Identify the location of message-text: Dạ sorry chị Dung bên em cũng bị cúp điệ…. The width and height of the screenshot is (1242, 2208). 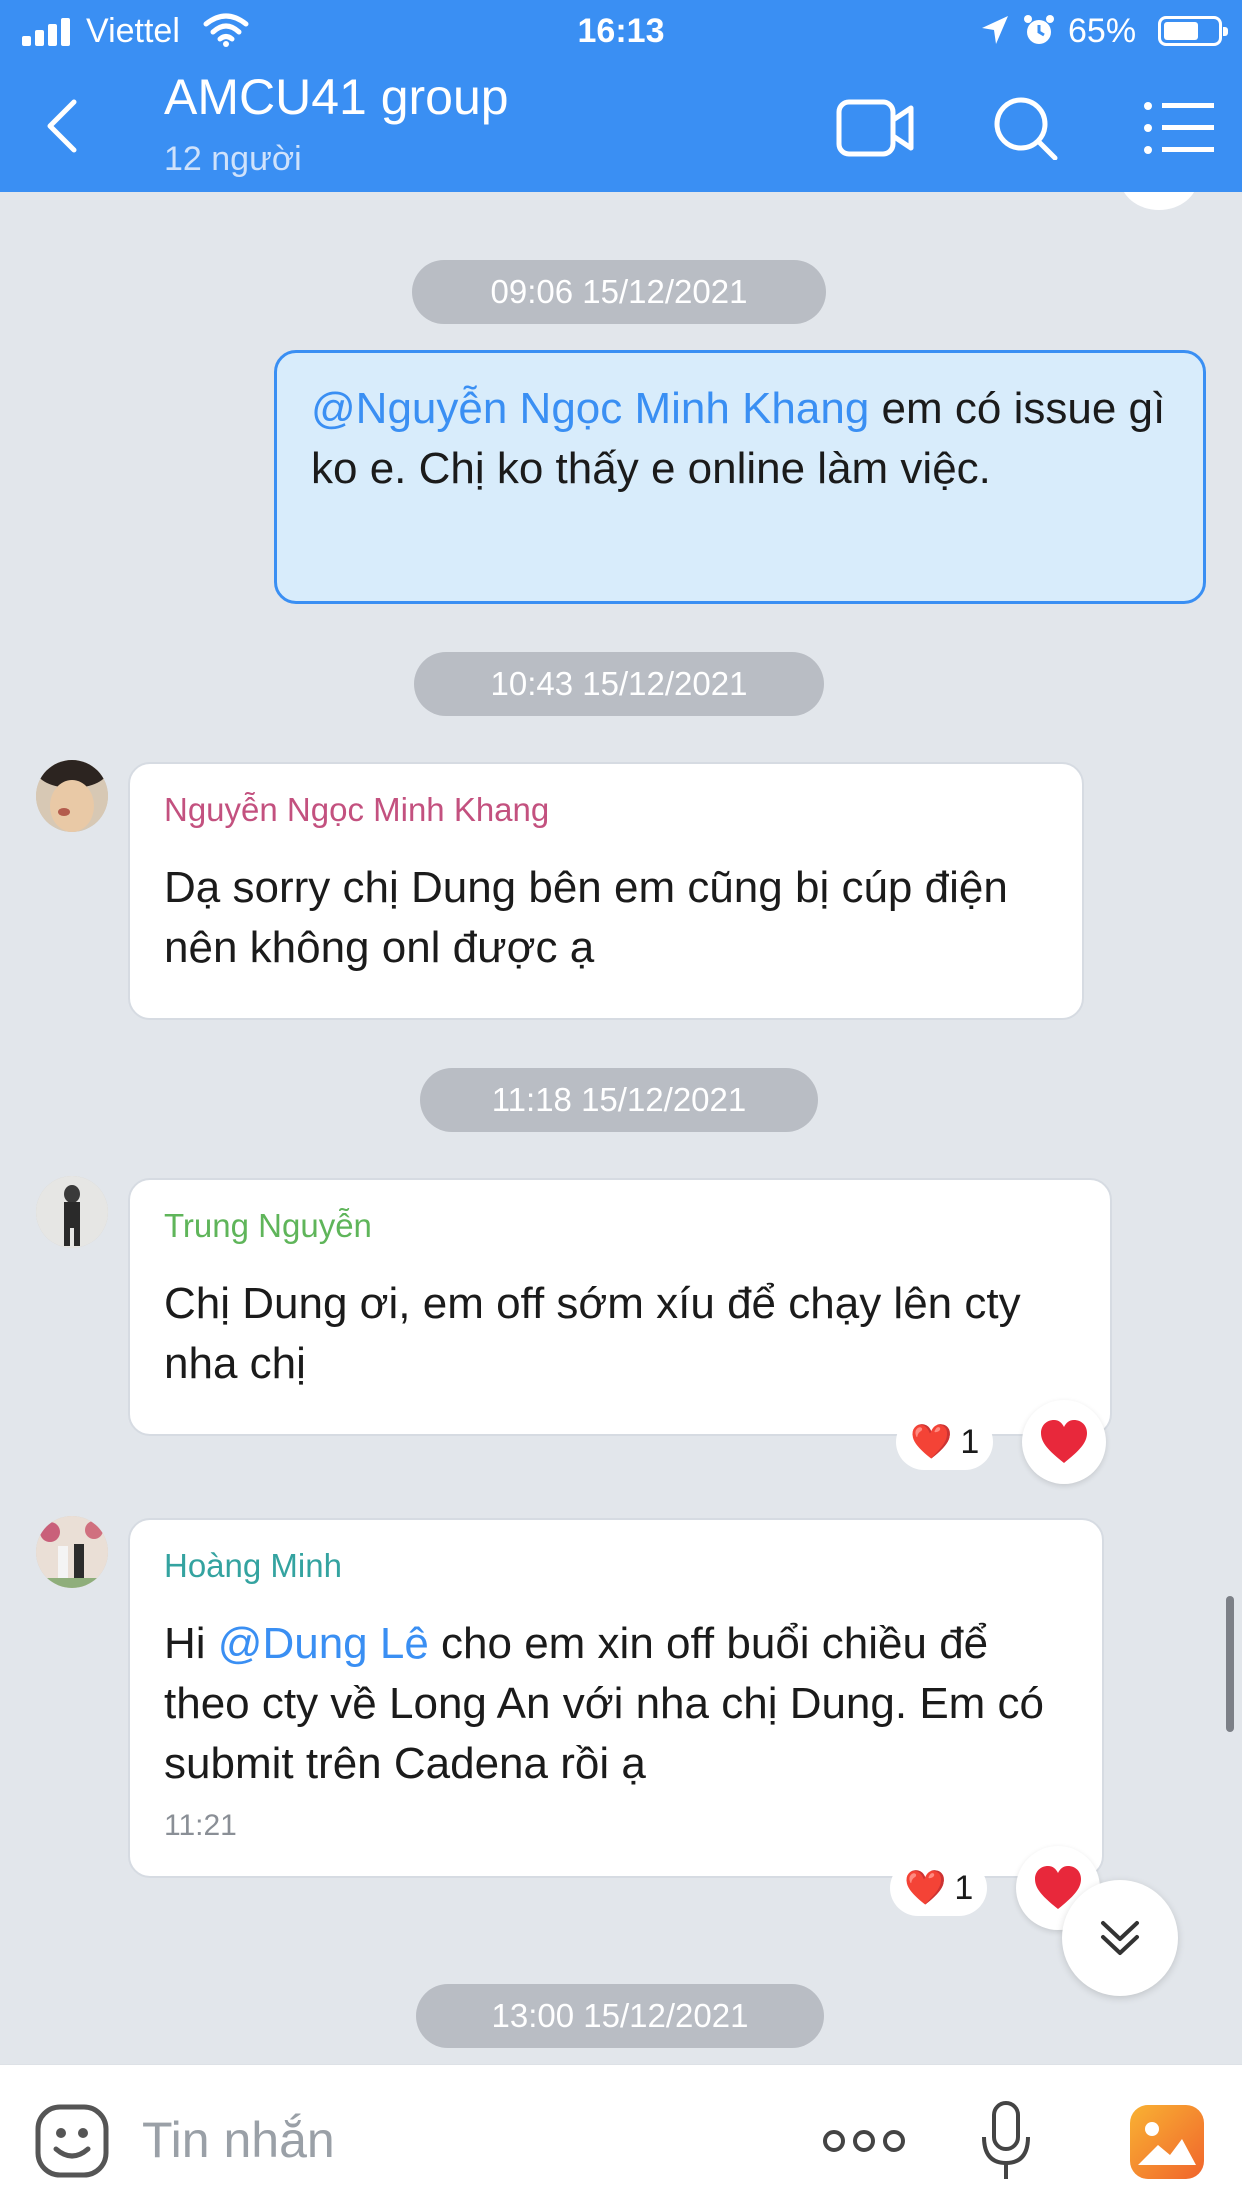
(586, 917).